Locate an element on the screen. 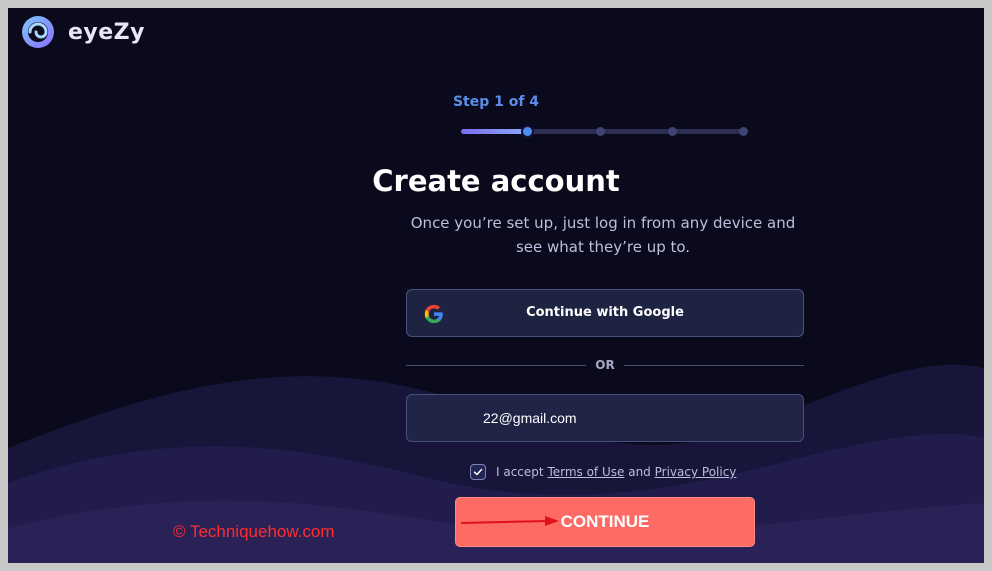 This screenshot has height=571, width=992. privacy-policy-link: Privacy Policy is located at coordinates (696, 472).